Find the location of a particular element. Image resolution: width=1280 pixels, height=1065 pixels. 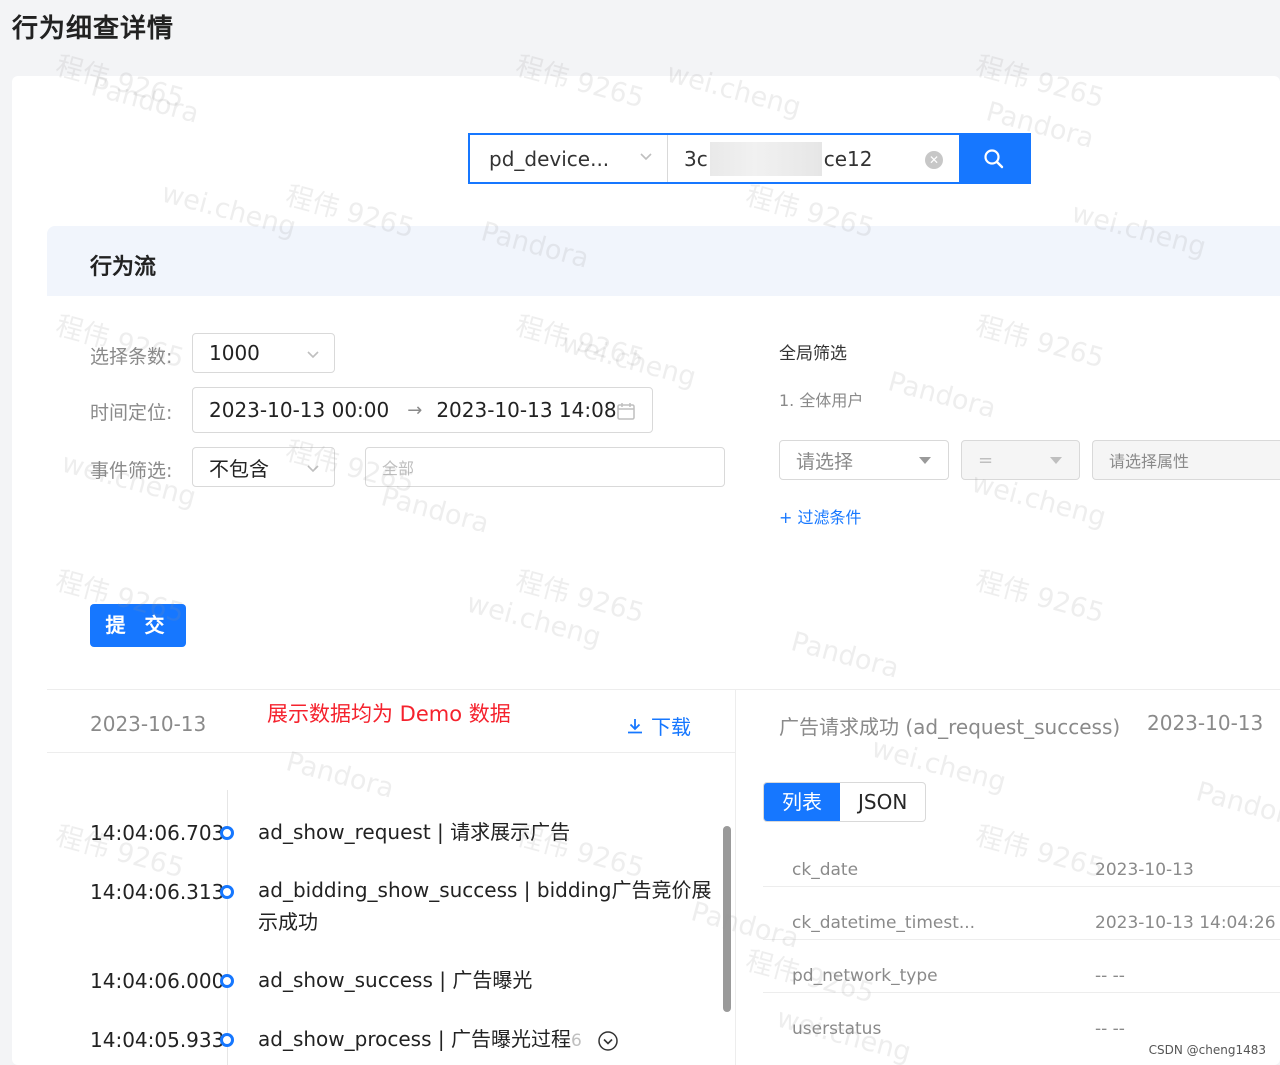

row-key: pd_network_type is located at coordinates (865, 976).